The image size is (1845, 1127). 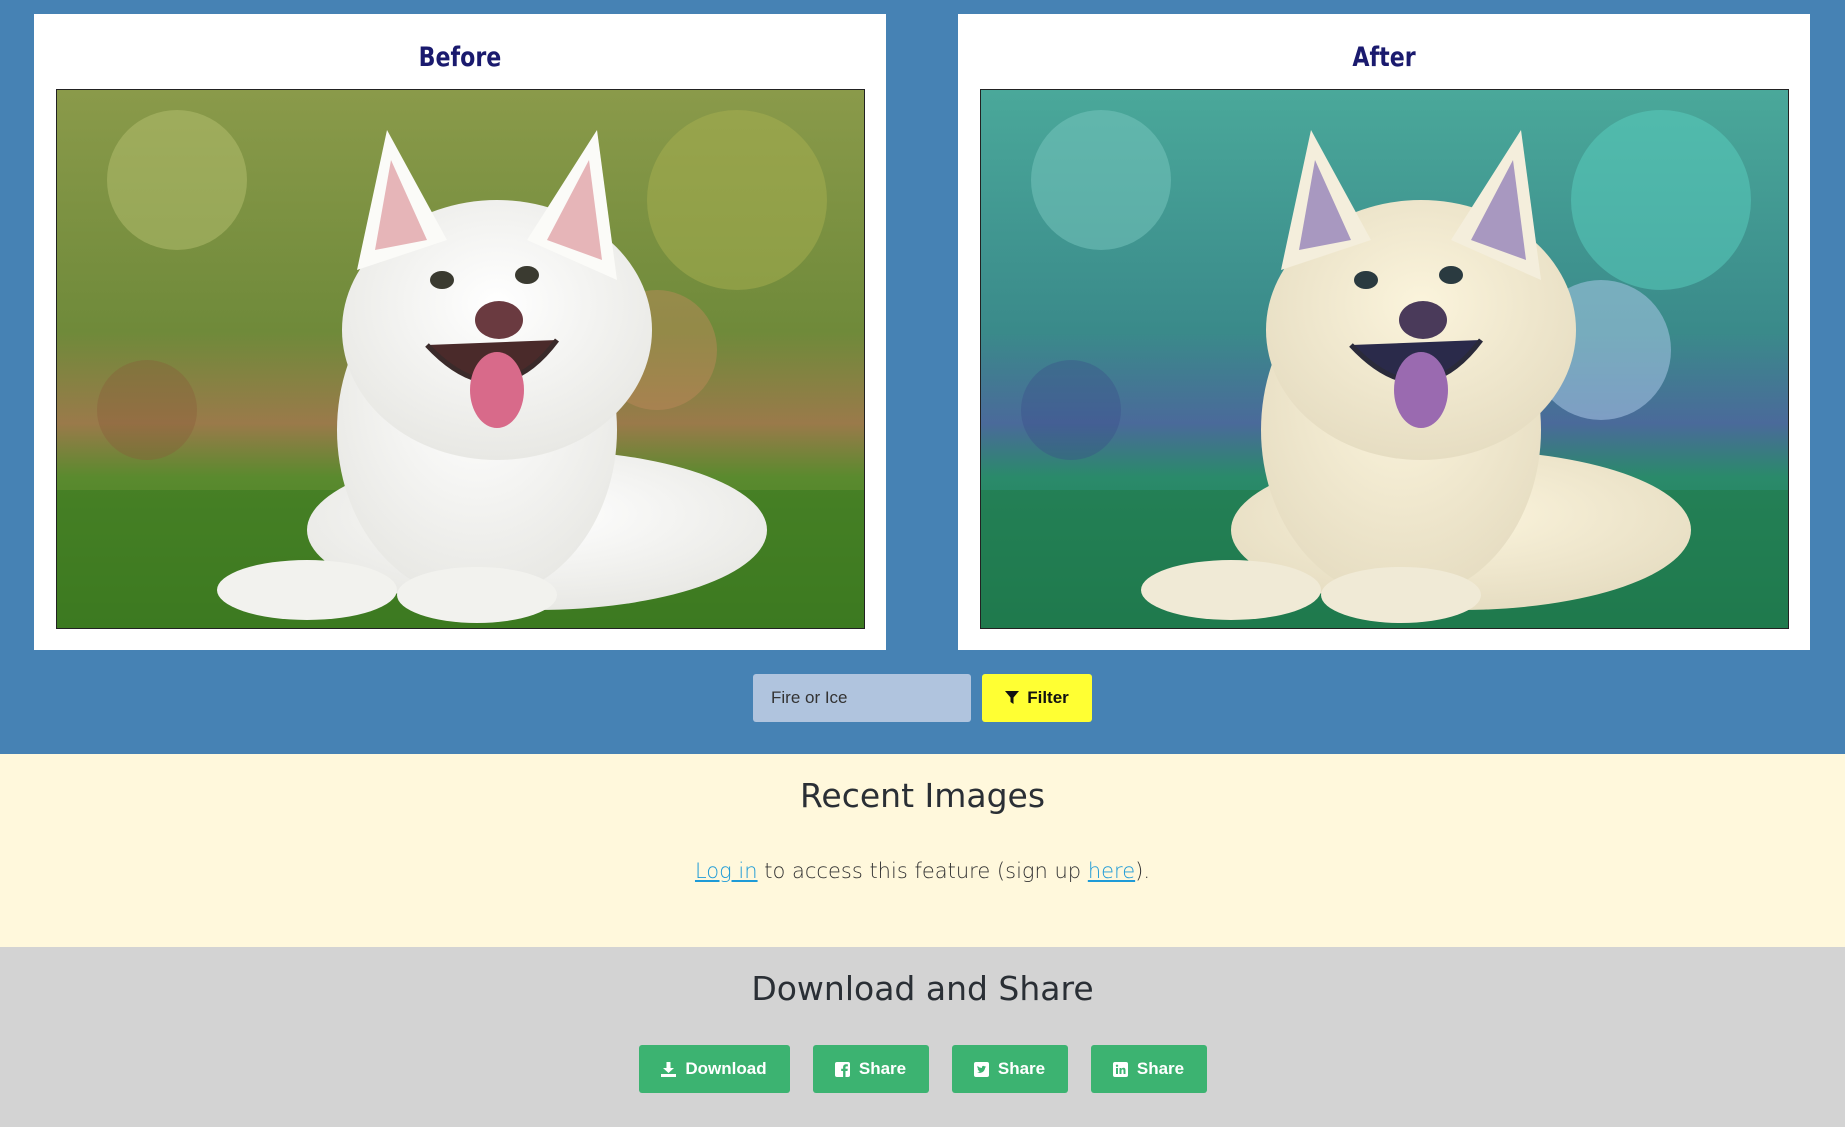 I want to click on recent-text-middle: to access this feature (sign up, so click(x=922, y=871).